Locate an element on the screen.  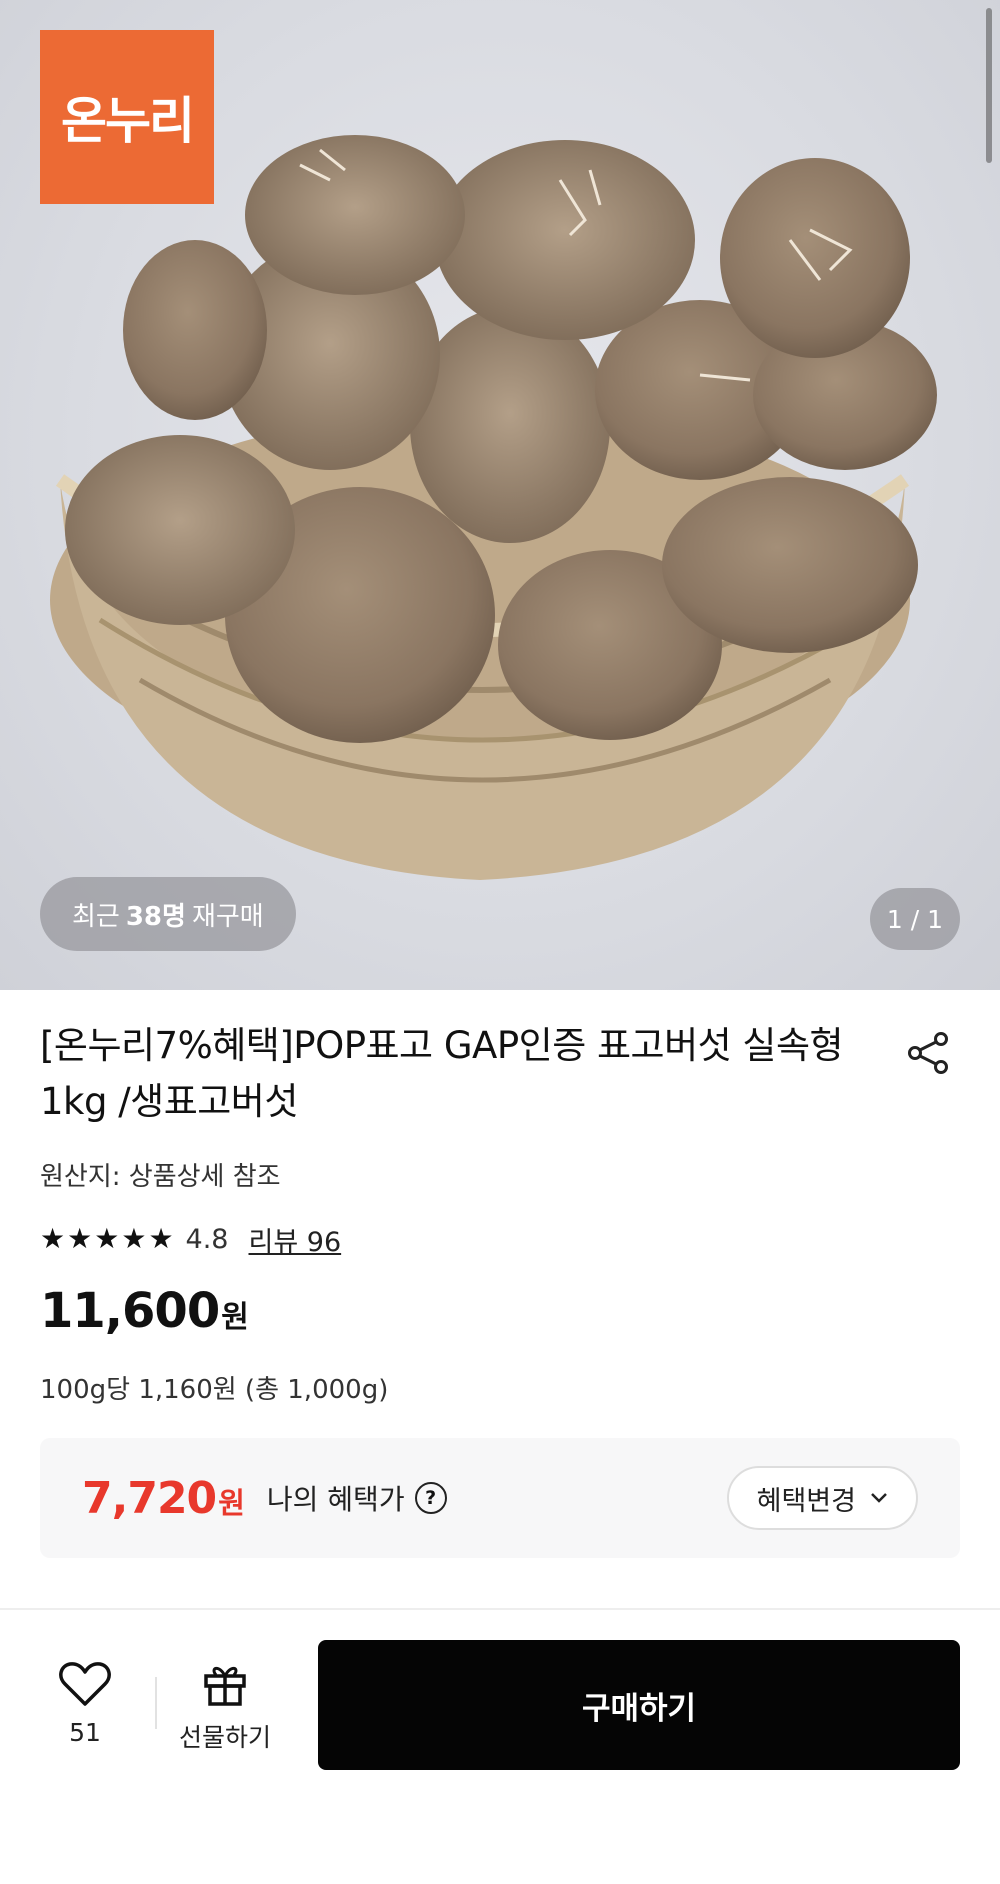
review-link: 리뷰 96 is located at coordinates (295, 1239).